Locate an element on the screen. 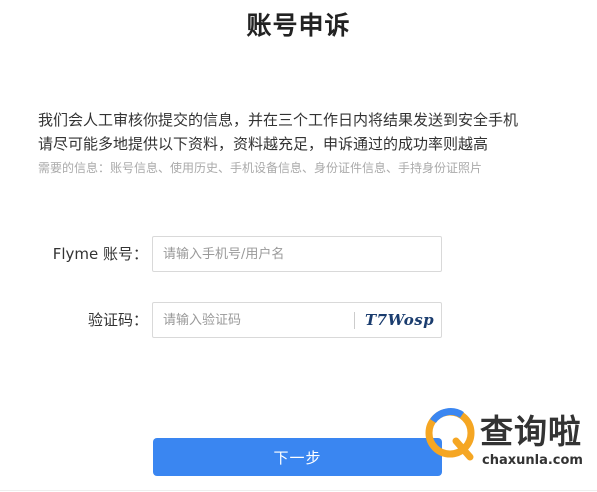 Image resolution: width=597 pixels, height=492 pixels. captcha-divider is located at coordinates (354, 320).